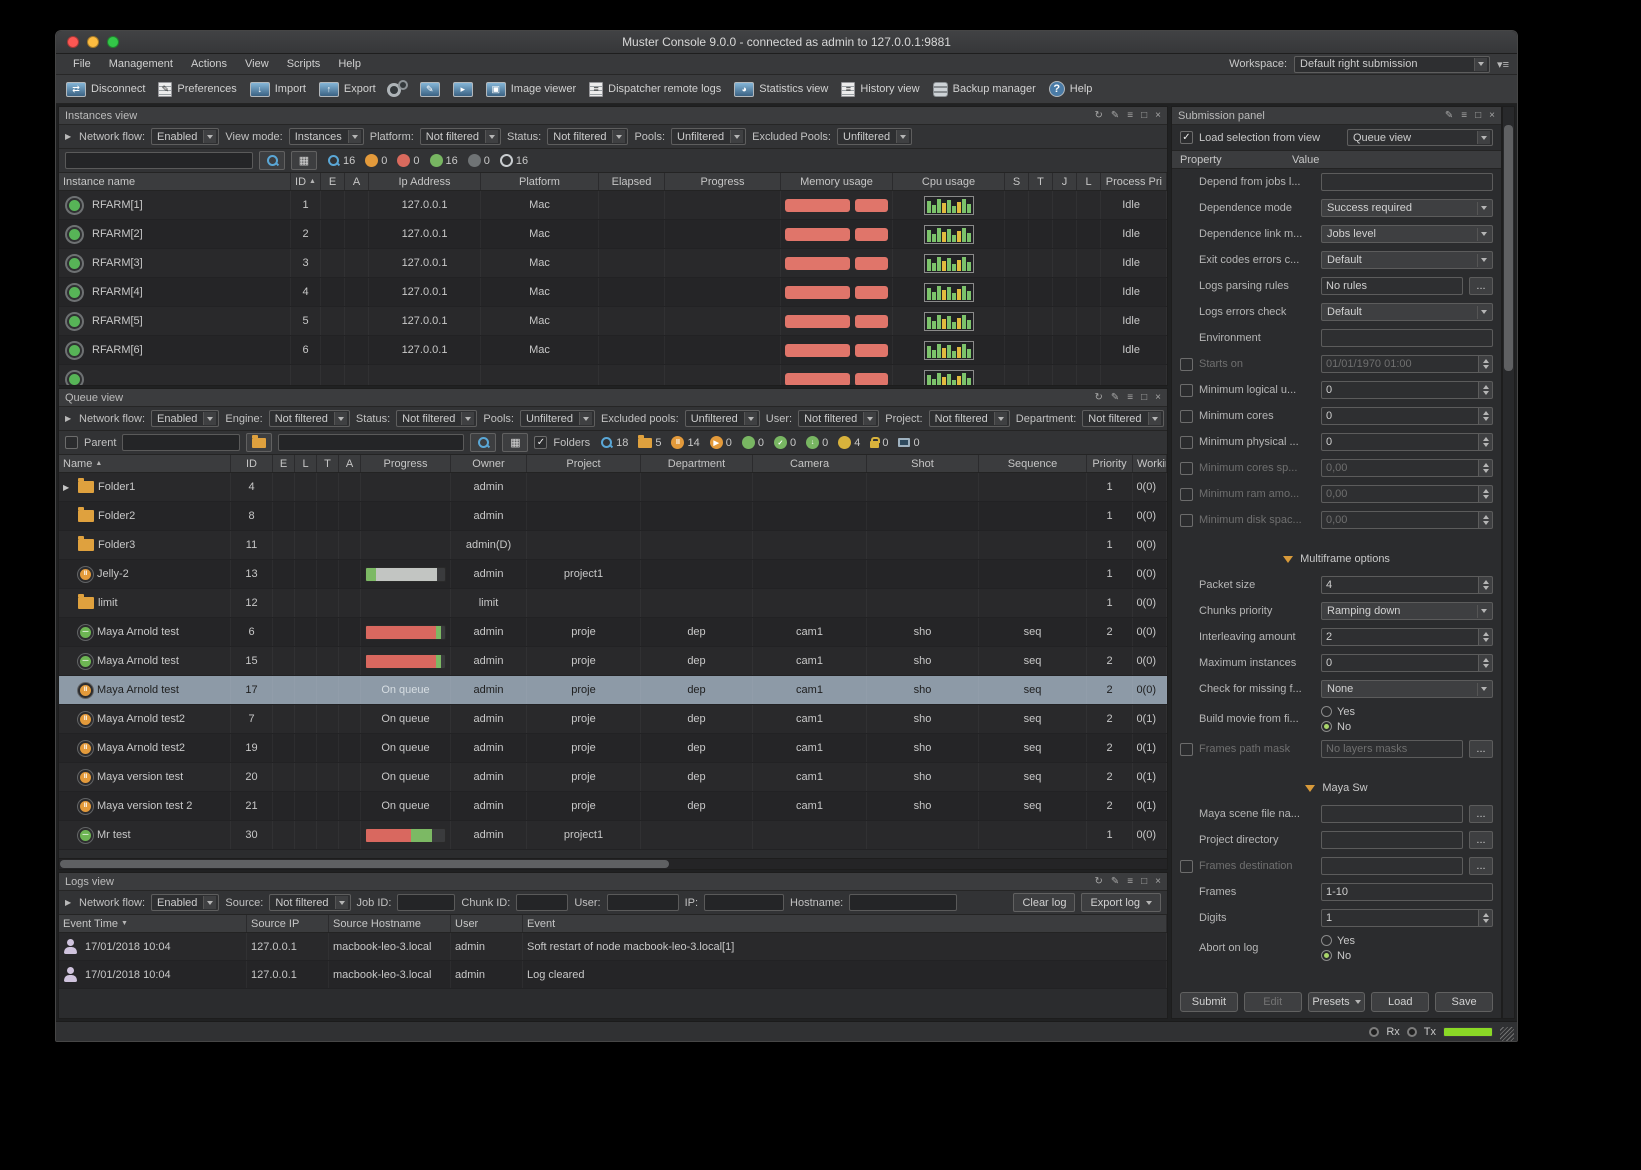 The height and width of the screenshot is (1170, 1641). I want to click on queue-filter-4-select: Unfiltered, so click(722, 418).